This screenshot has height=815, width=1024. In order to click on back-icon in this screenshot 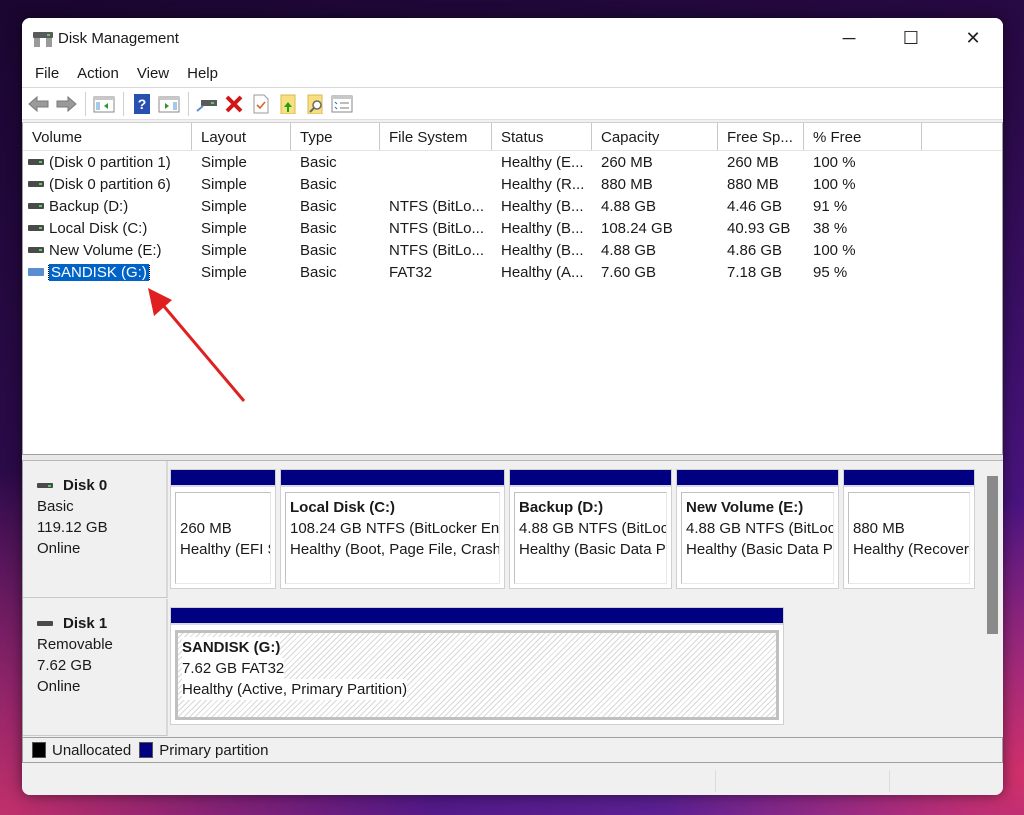, I will do `click(38, 103)`.